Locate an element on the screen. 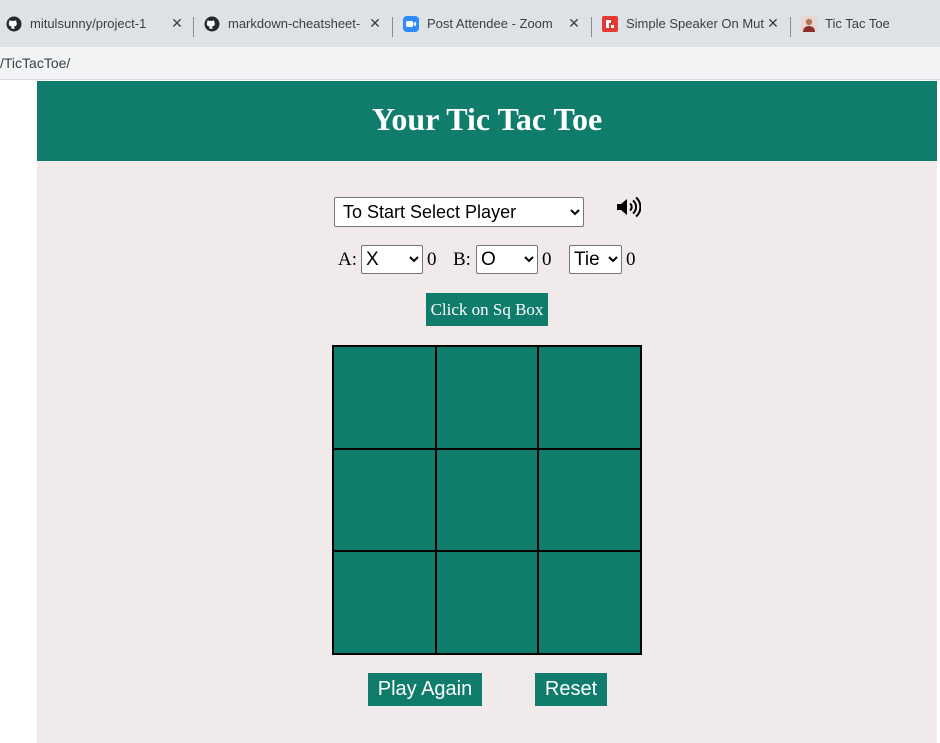 This screenshot has height=743, width=940. address-bar: /TicTacToe/ is located at coordinates (470, 63).